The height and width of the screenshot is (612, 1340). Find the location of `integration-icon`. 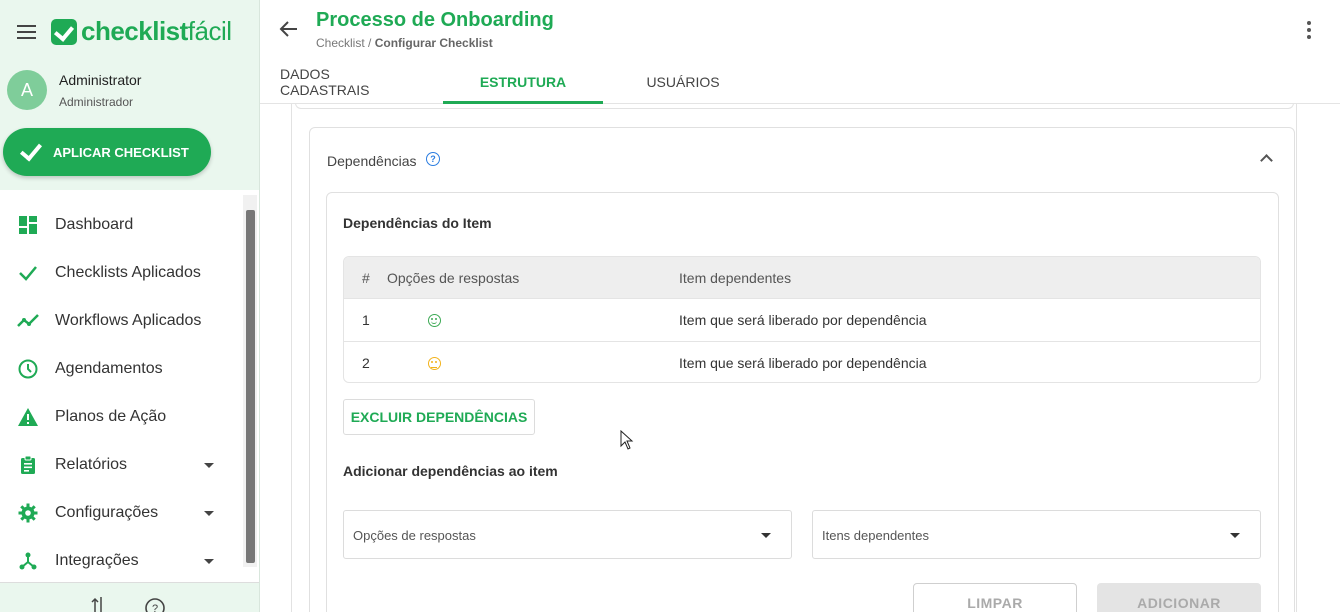

integration-icon is located at coordinates (28, 561).